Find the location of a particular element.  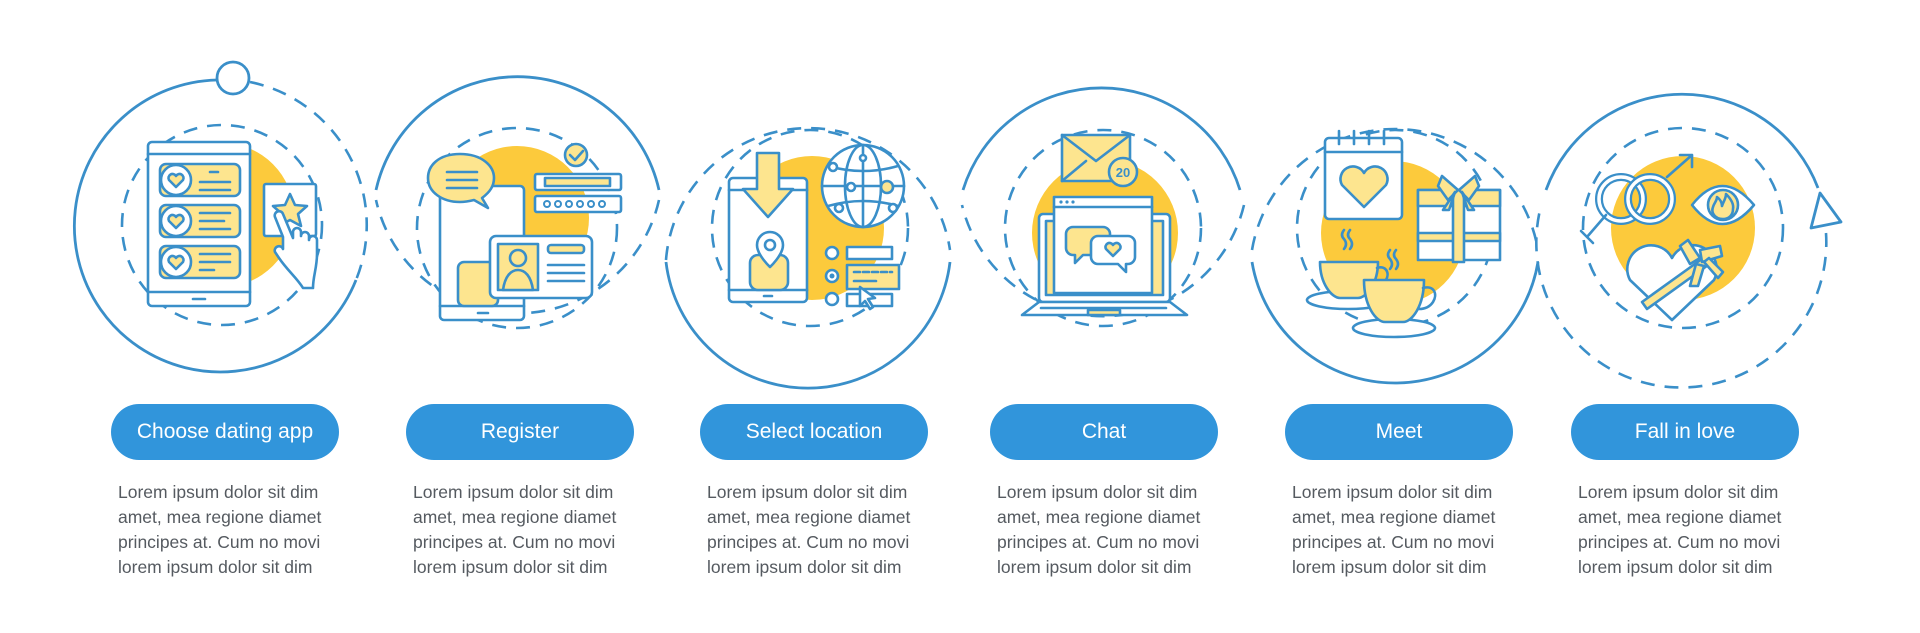

step-4-graphic: 20 is located at coordinates (1103, 207).